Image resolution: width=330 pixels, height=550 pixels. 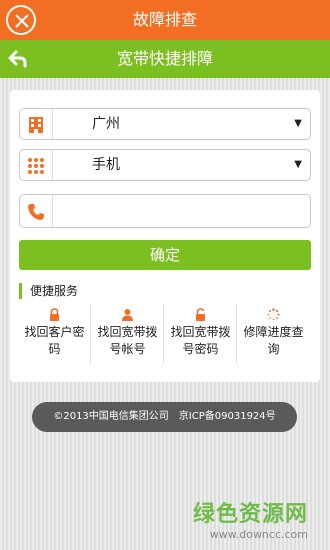 What do you see at coordinates (36, 212) in the screenshot?
I see `phone-icon` at bounding box center [36, 212].